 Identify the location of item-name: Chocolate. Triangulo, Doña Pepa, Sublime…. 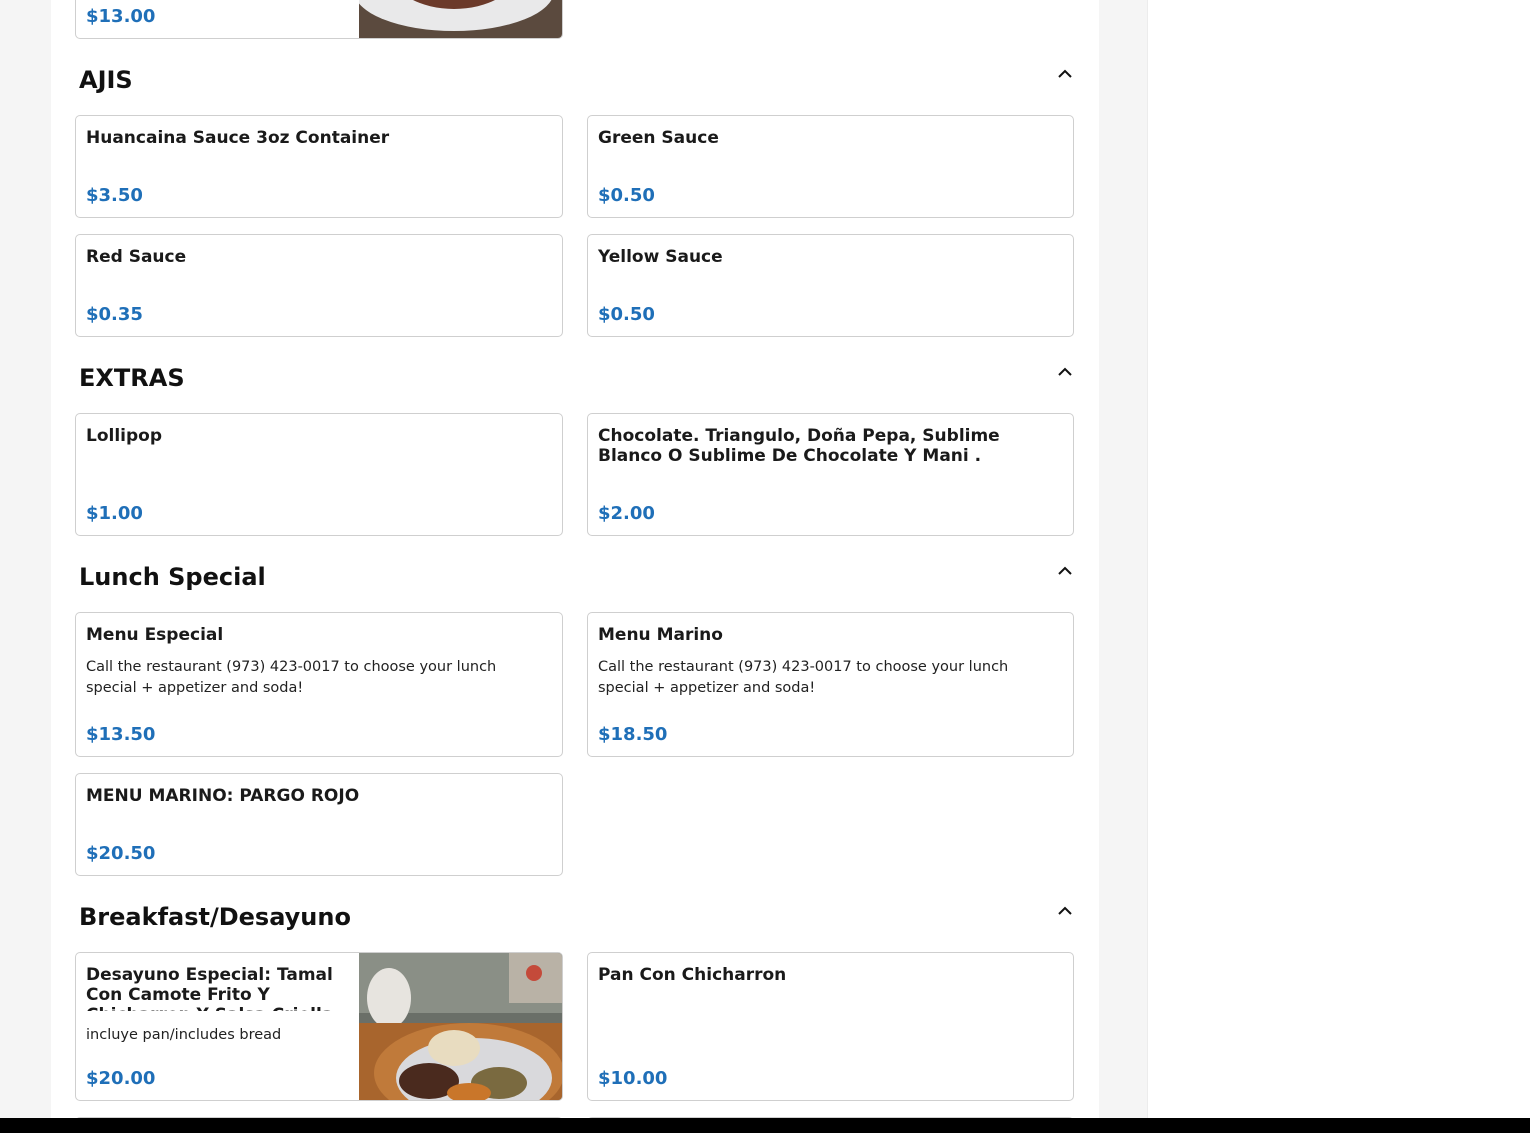
(799, 446).